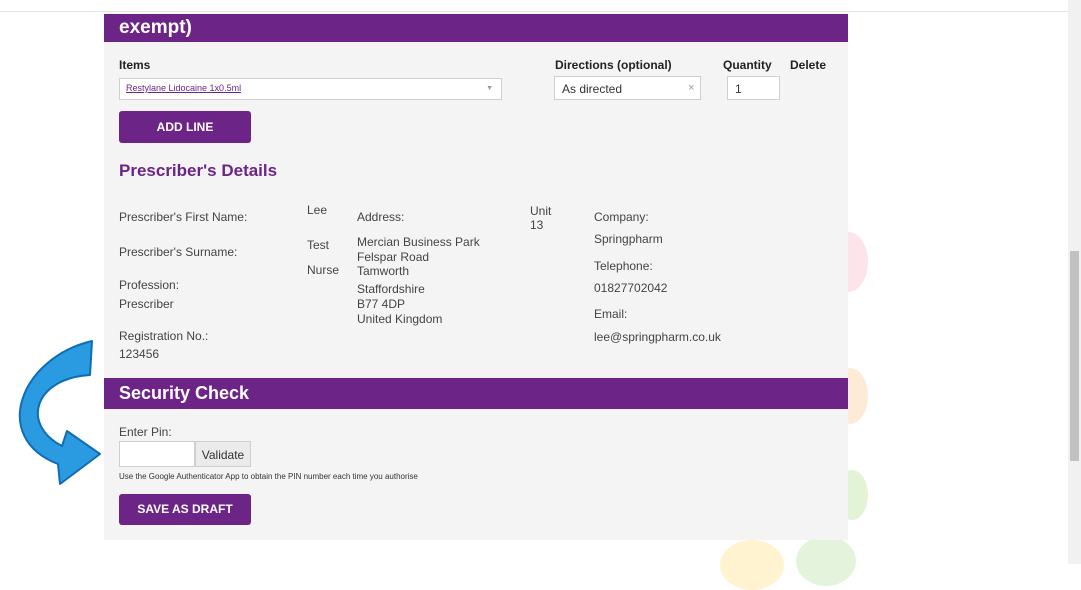 The height and width of the screenshot is (590, 1081). Describe the element at coordinates (146, 304) in the screenshot. I see `profession-value: Prescriber` at that location.